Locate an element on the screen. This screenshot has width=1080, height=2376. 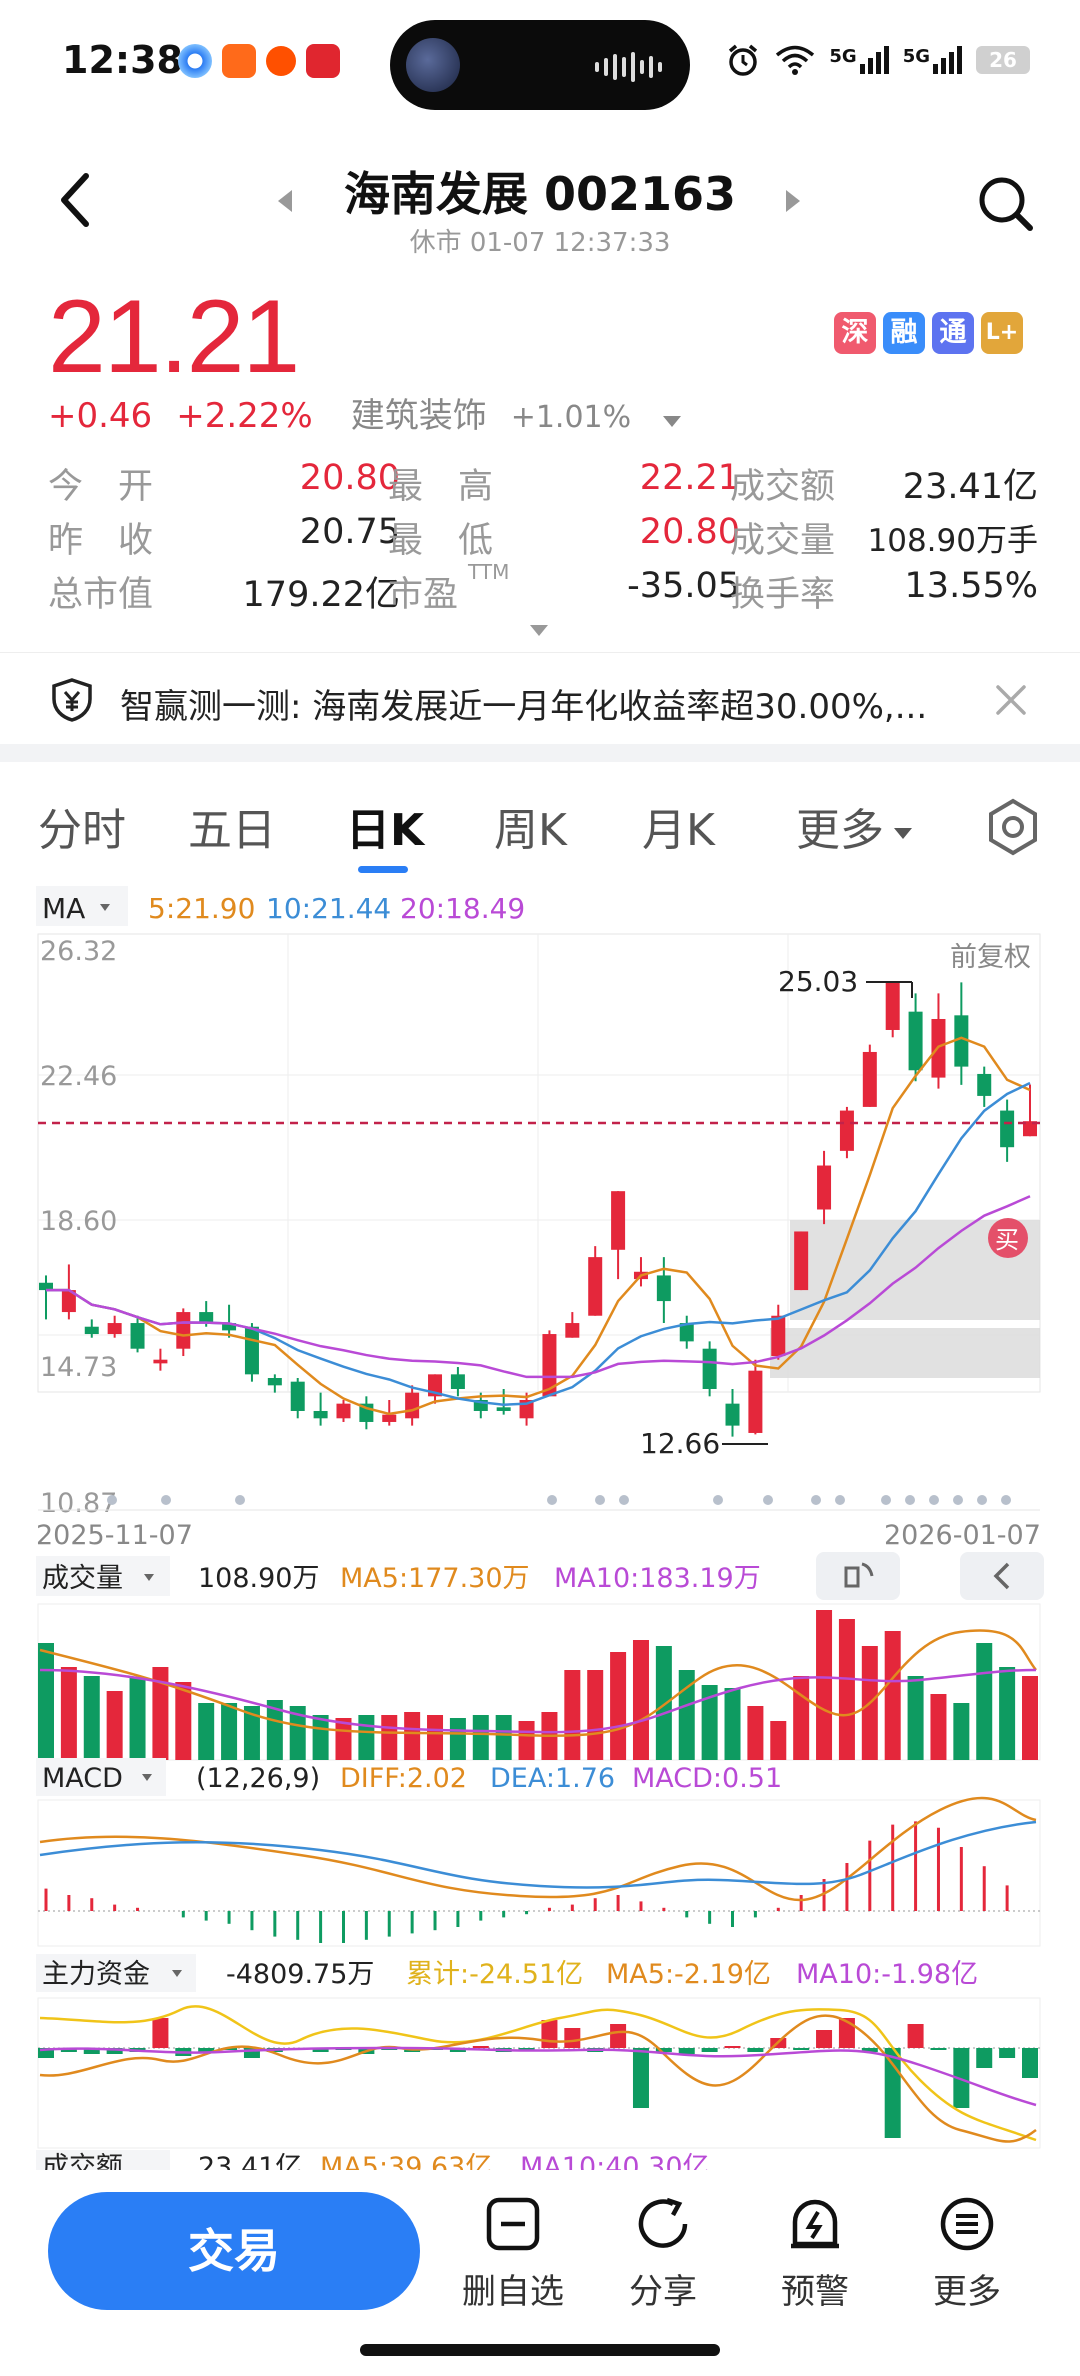
dynamic-island is located at coordinates (540, 65).